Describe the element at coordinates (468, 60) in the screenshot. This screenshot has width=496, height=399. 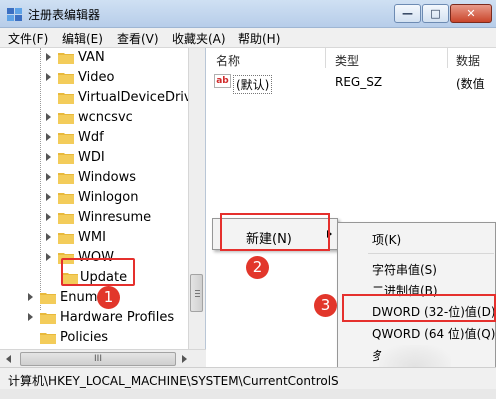
I see `column-header-data: 数据` at that location.